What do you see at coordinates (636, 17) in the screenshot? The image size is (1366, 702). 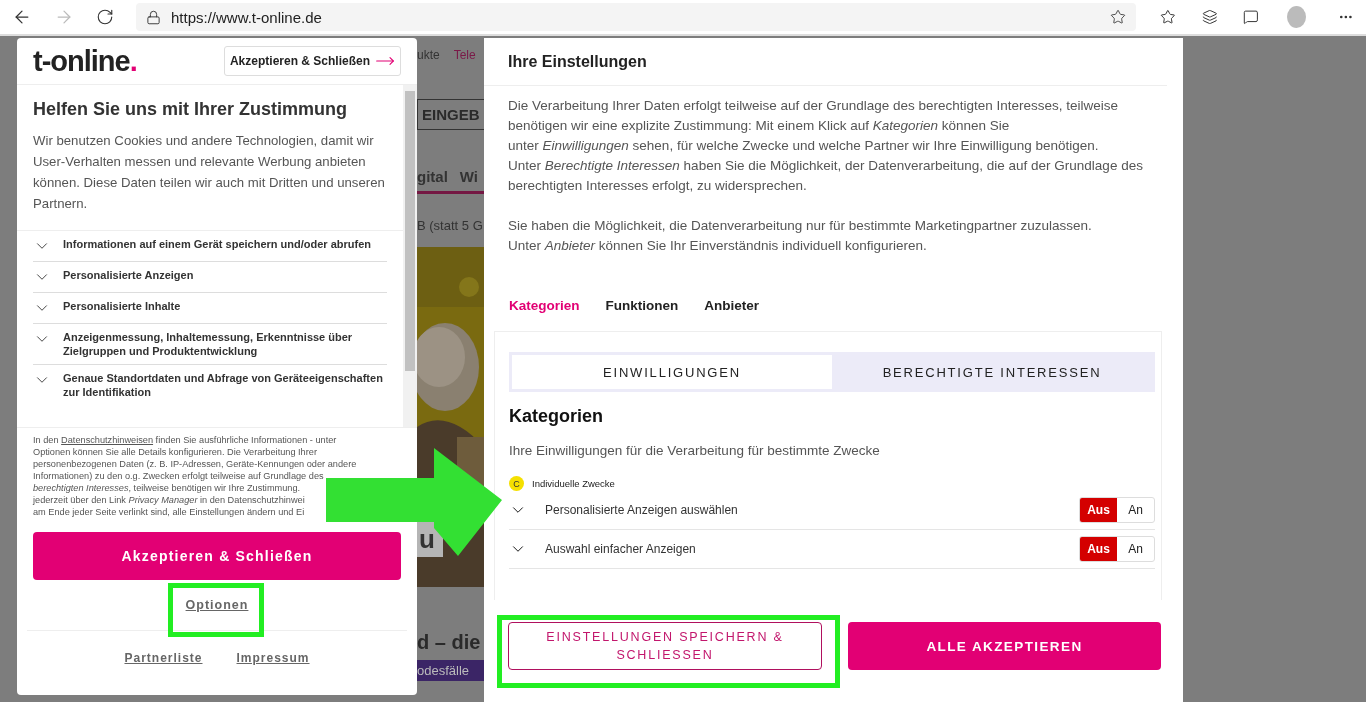 I see `address-bar: https://www.t-online.de` at bounding box center [636, 17].